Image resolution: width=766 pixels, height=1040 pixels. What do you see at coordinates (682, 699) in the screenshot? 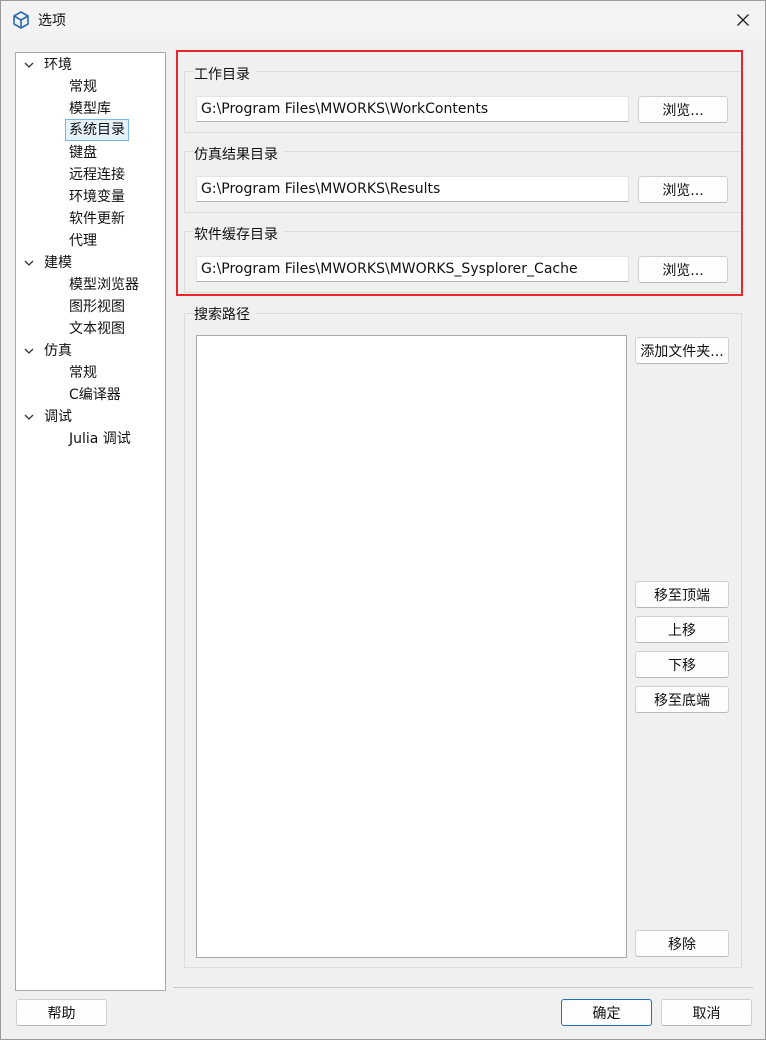
I see `move-to-bottom-button: 移至底端` at bounding box center [682, 699].